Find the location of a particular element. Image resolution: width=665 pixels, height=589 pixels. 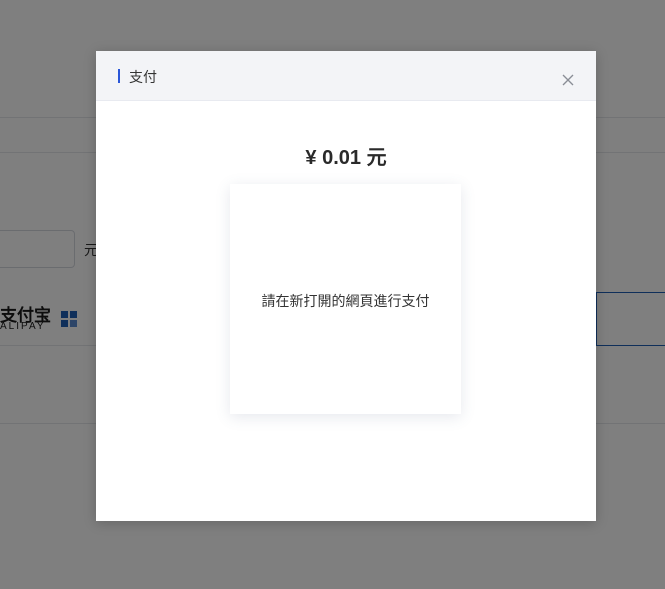

close-icon is located at coordinates (568, 80).